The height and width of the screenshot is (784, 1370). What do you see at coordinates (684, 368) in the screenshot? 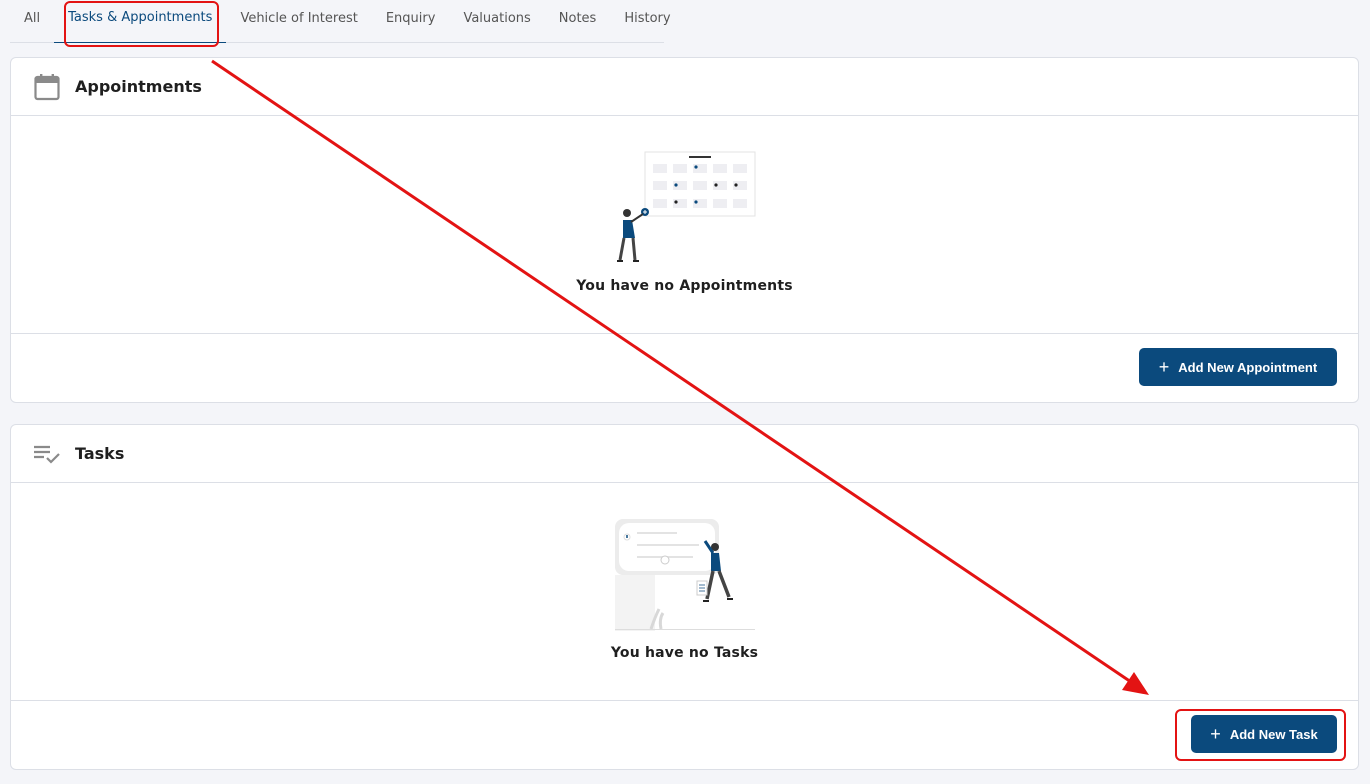
I see `appointments-footer: + Add New Appointment` at bounding box center [684, 368].